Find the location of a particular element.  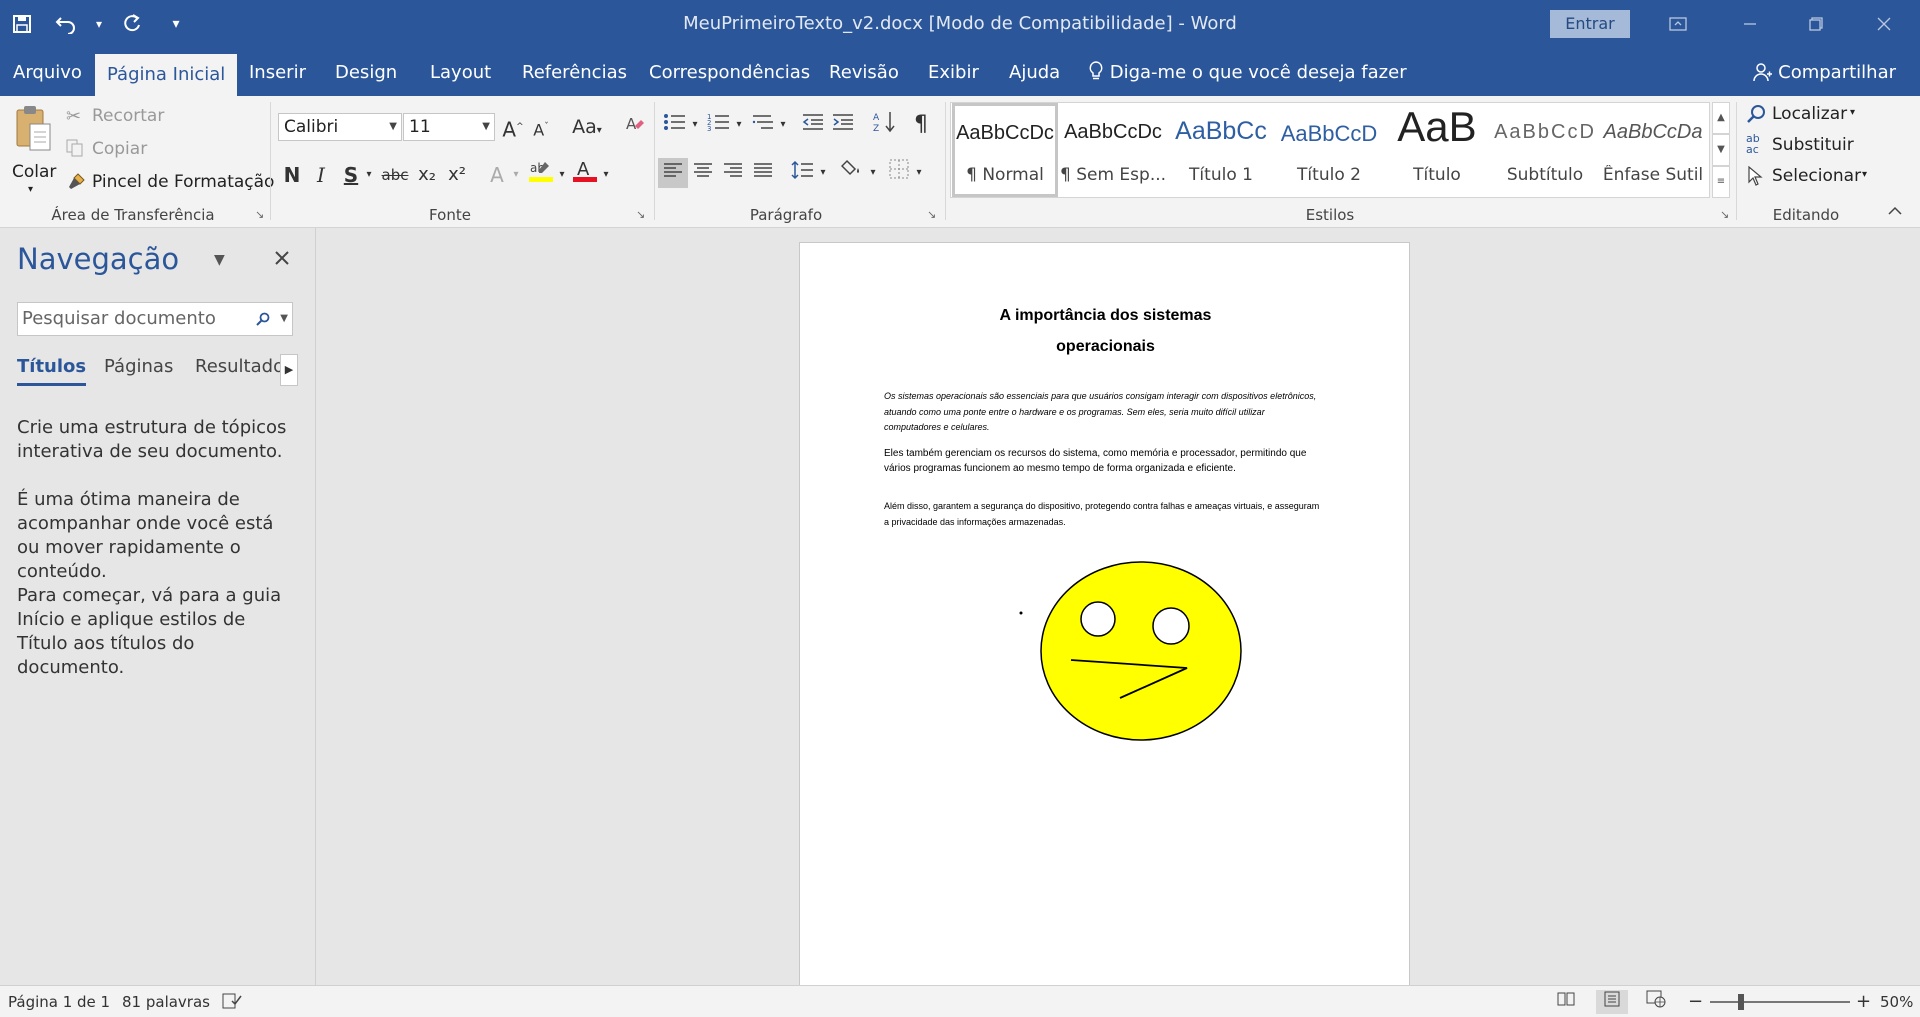

strikethrough-button: abc is located at coordinates (395, 175).